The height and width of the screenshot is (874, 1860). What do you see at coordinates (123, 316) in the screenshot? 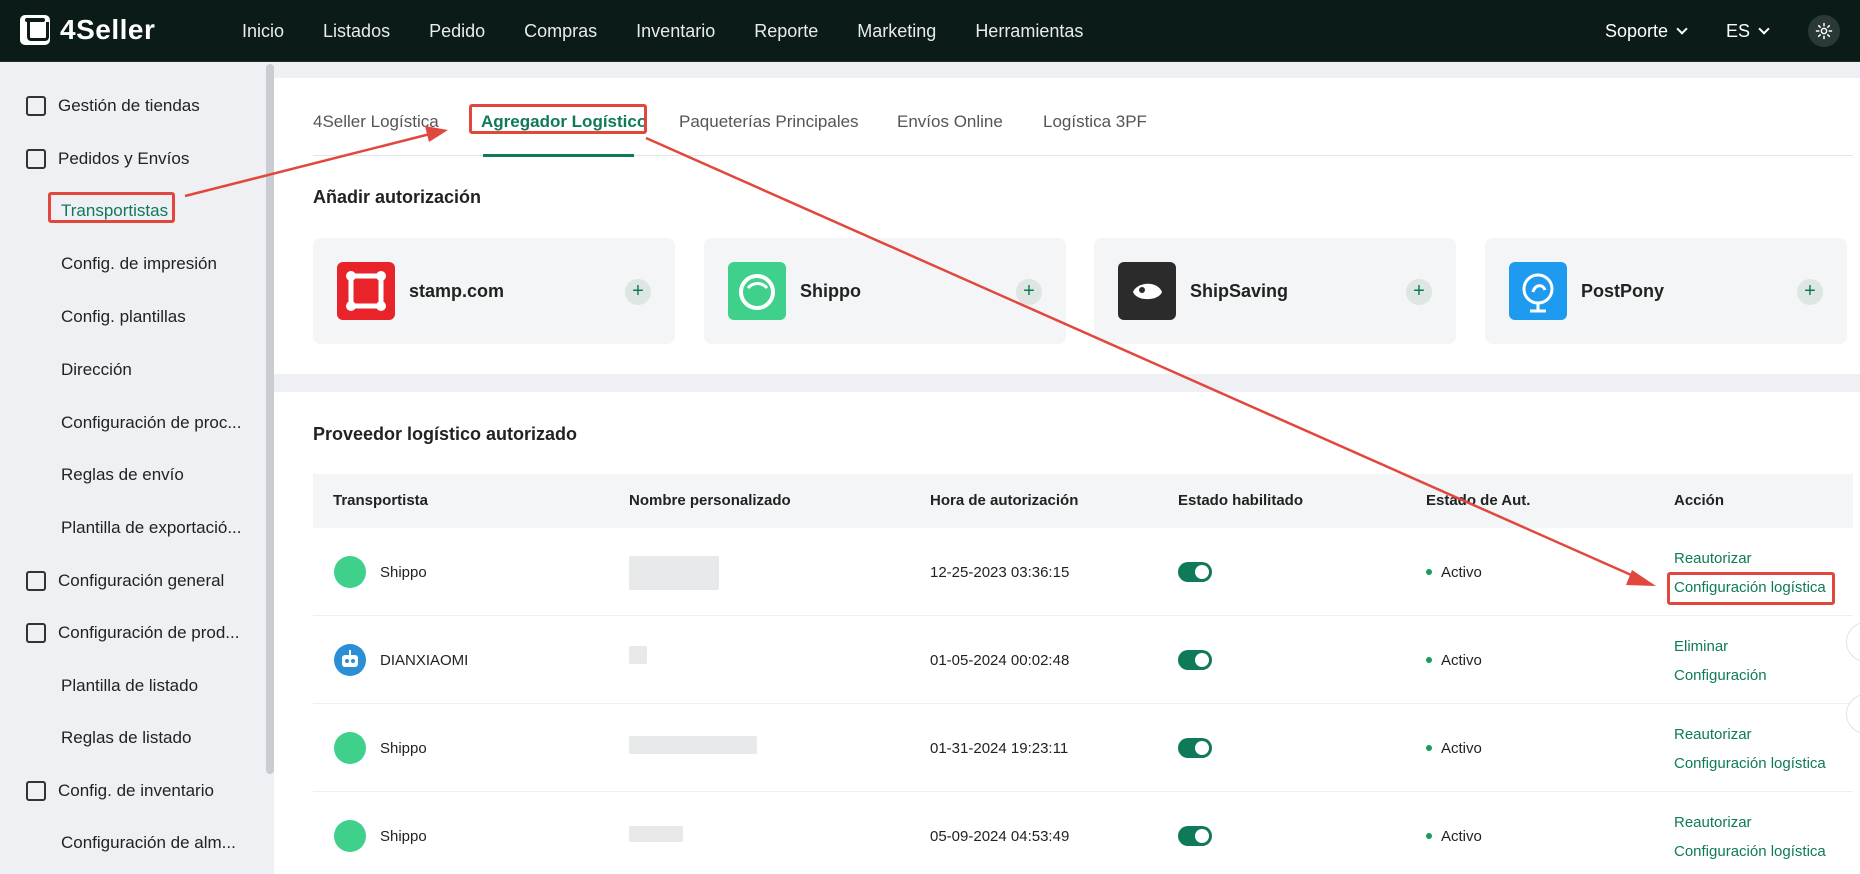
I see `sidebar-item-config-plantillas: Config. plantillas` at bounding box center [123, 316].